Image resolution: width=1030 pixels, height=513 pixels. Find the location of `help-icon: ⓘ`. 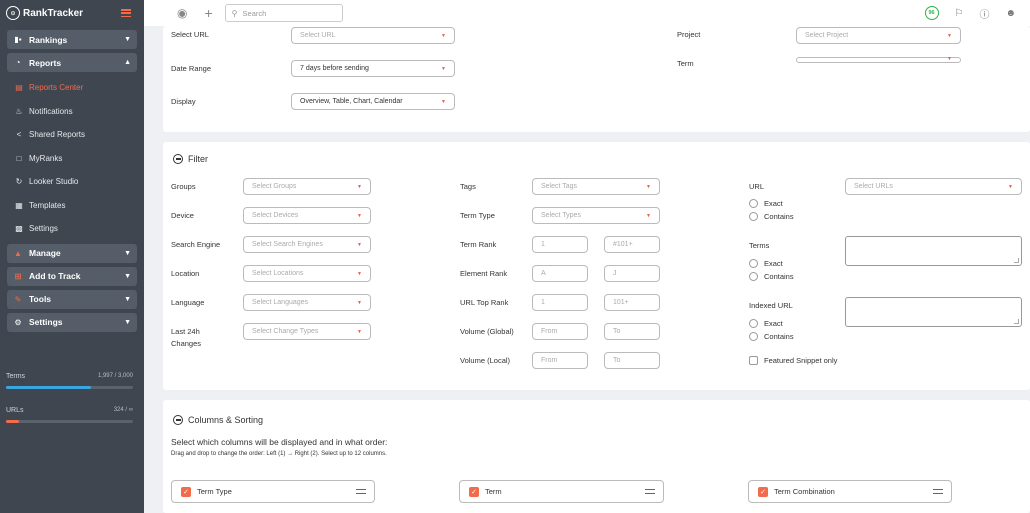

help-icon: ⓘ is located at coordinates (984, 13).